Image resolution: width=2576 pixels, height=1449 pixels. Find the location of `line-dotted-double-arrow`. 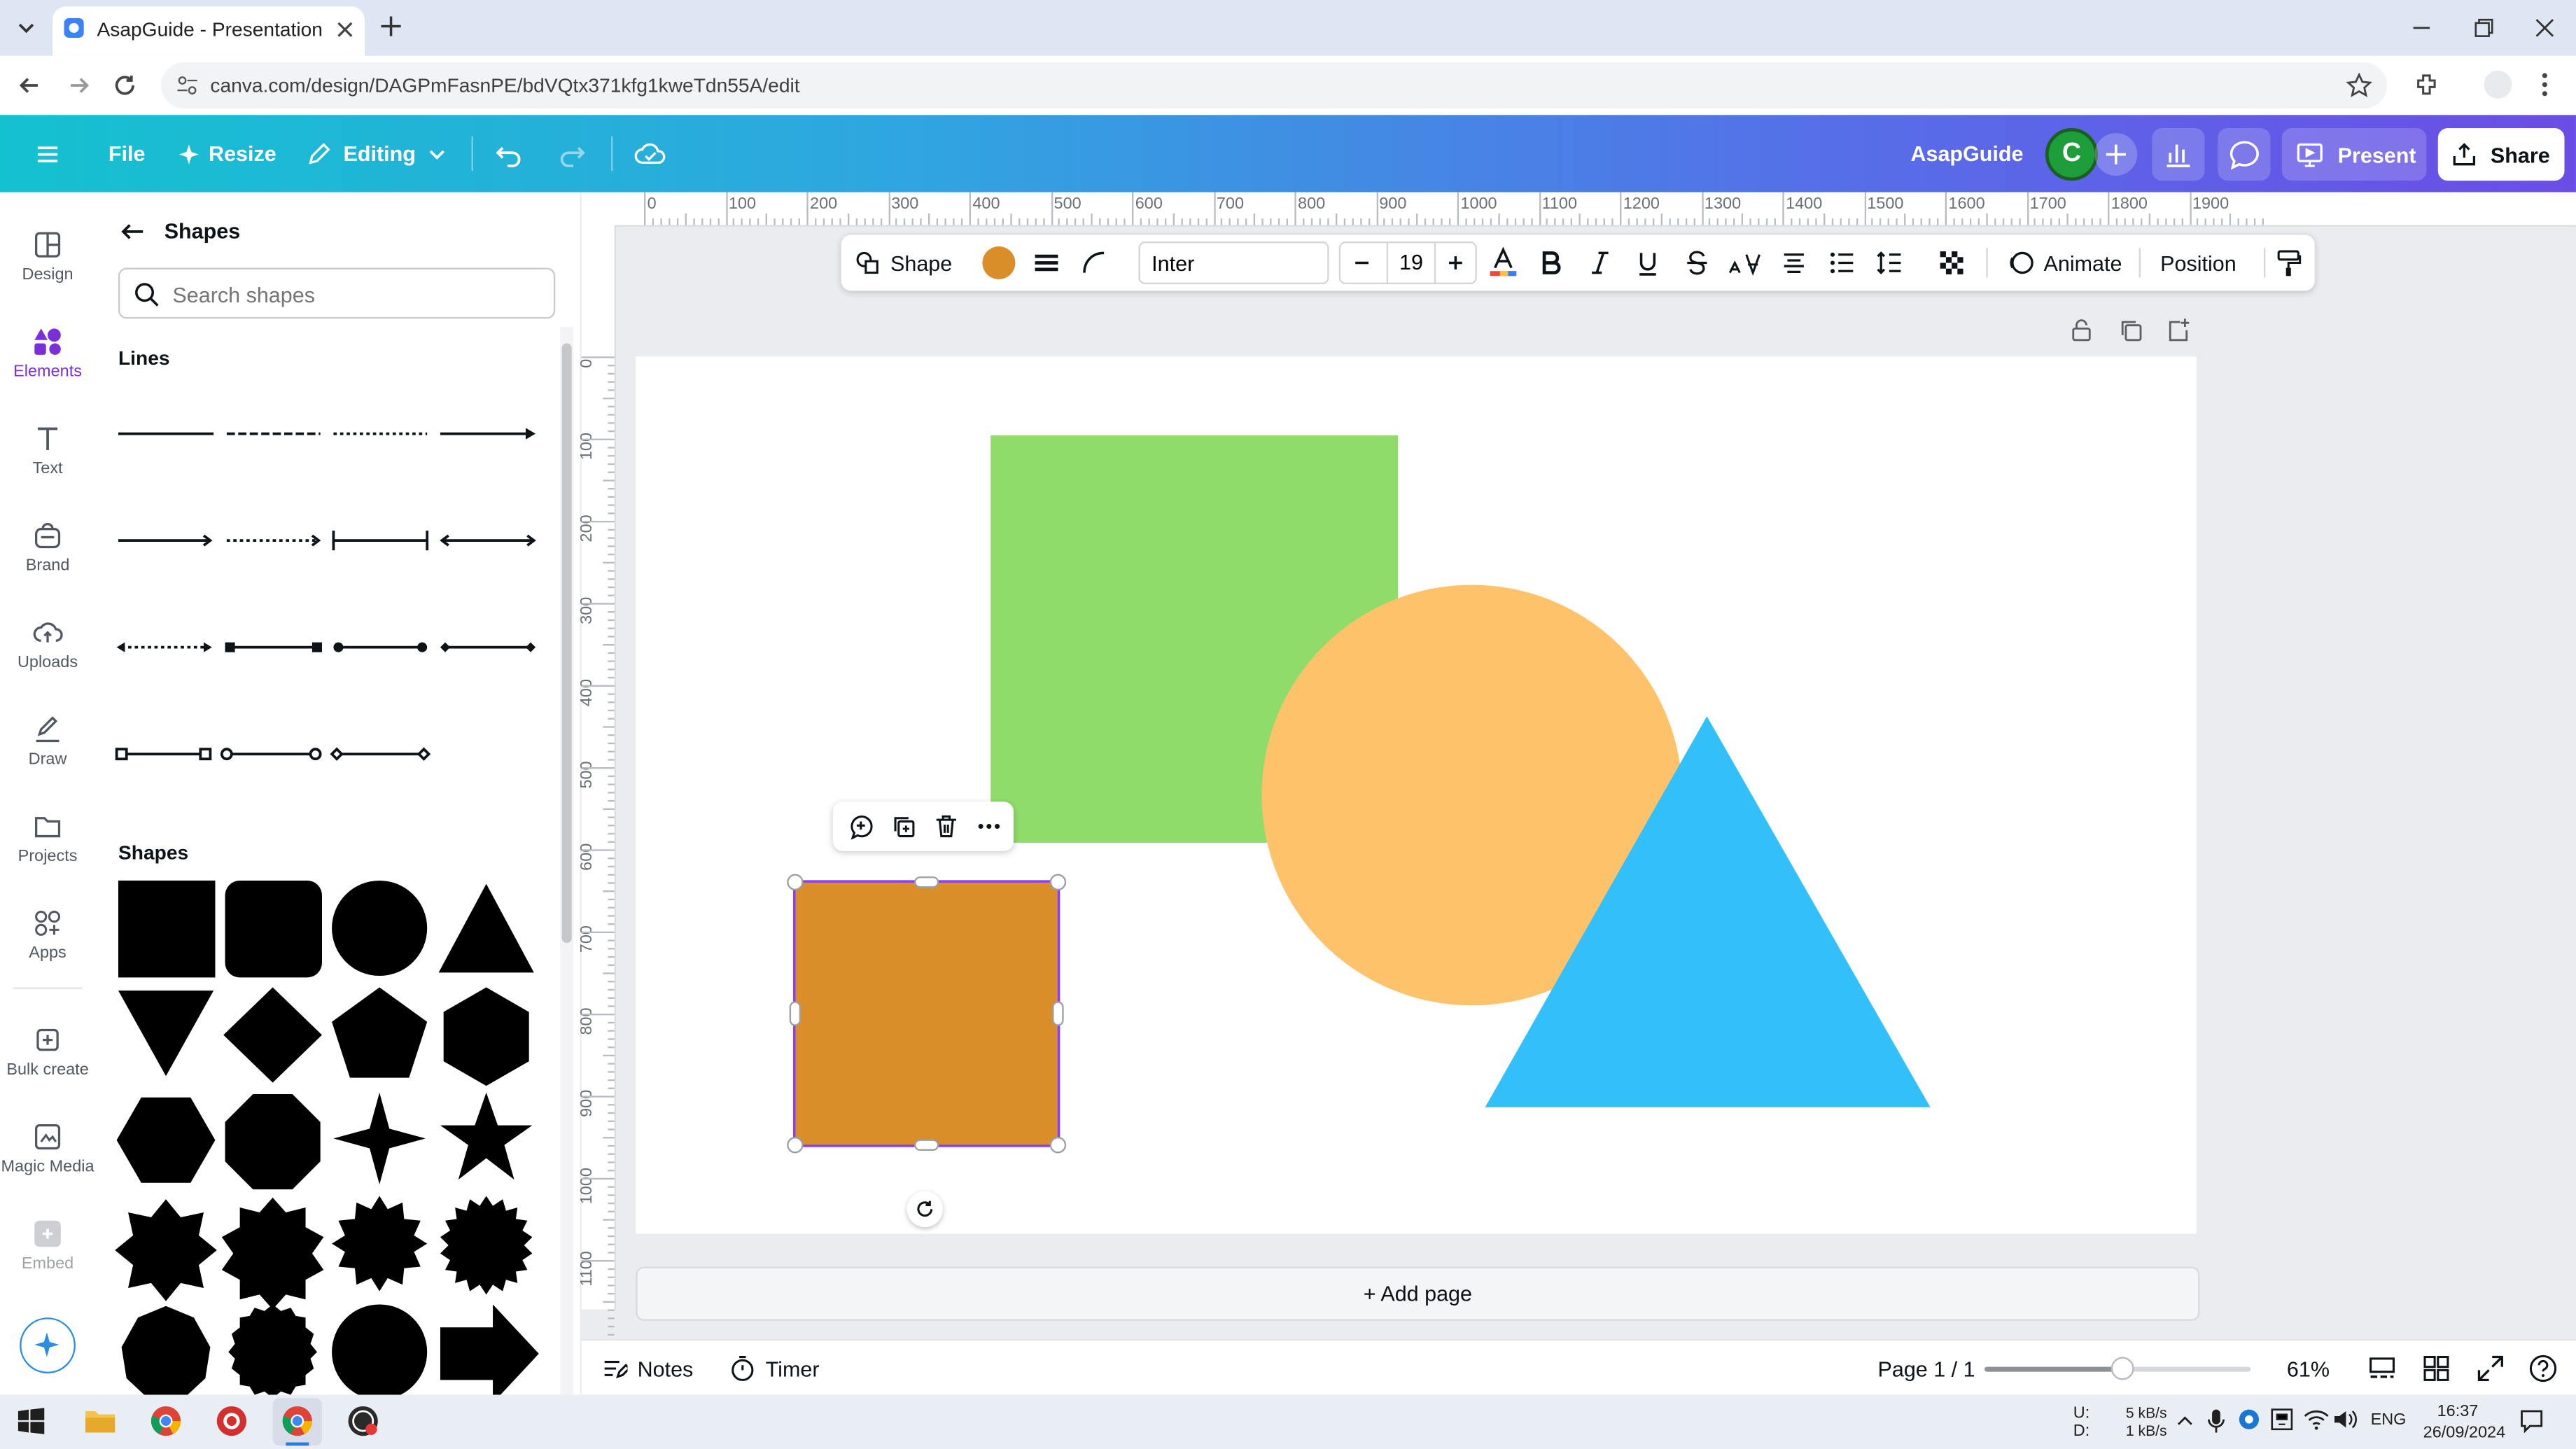

line-dotted-double-arrow is located at coordinates (164, 647).